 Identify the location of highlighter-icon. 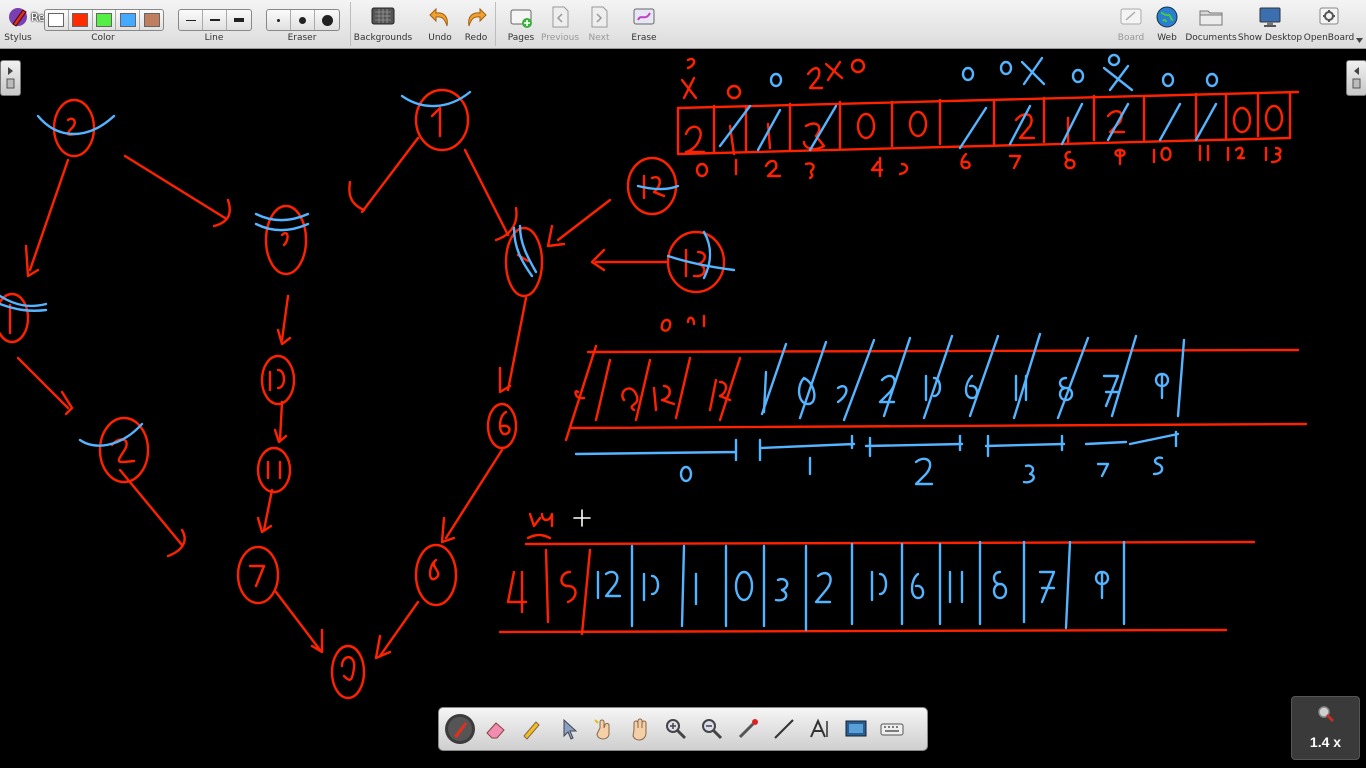
(531, 730).